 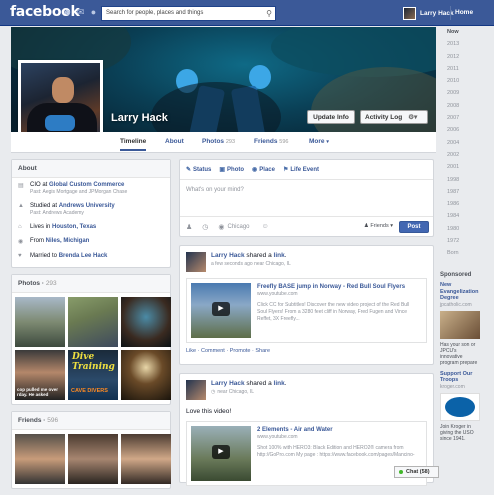 What do you see at coordinates (54, 241) in the screenshot?
I see `list-item: ◉ From Niles, Michigan` at bounding box center [54, 241].